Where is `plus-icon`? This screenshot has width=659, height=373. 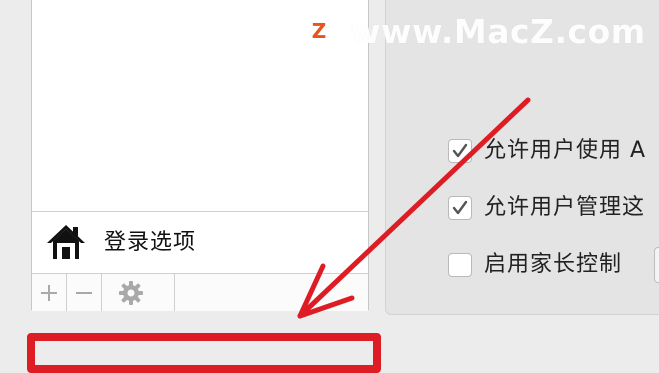 plus-icon is located at coordinates (49, 293).